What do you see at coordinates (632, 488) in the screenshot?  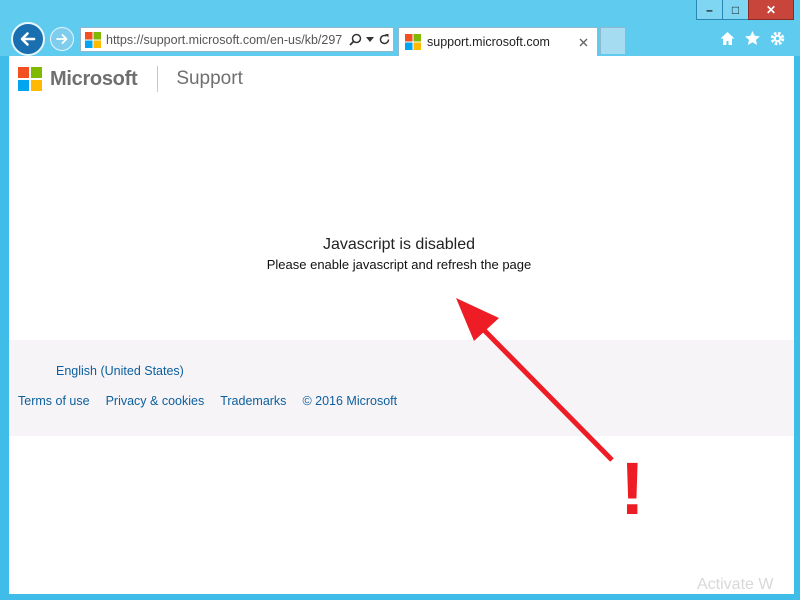 I see `exclamation-annotation: !` at bounding box center [632, 488].